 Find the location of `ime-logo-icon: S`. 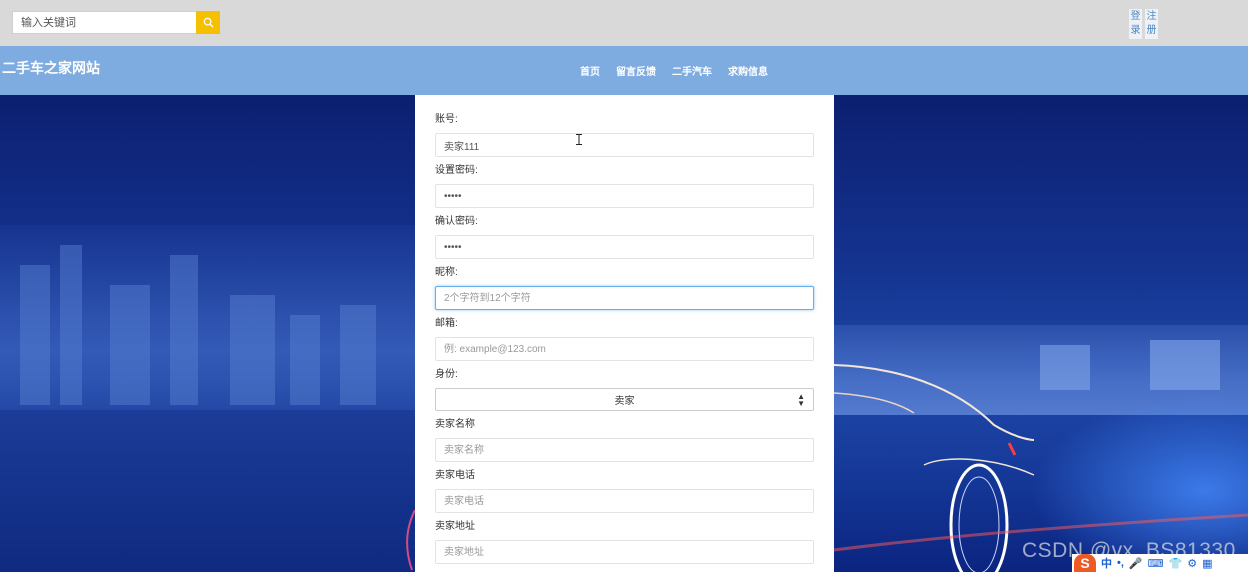

ime-logo-icon: S is located at coordinates (1085, 563).